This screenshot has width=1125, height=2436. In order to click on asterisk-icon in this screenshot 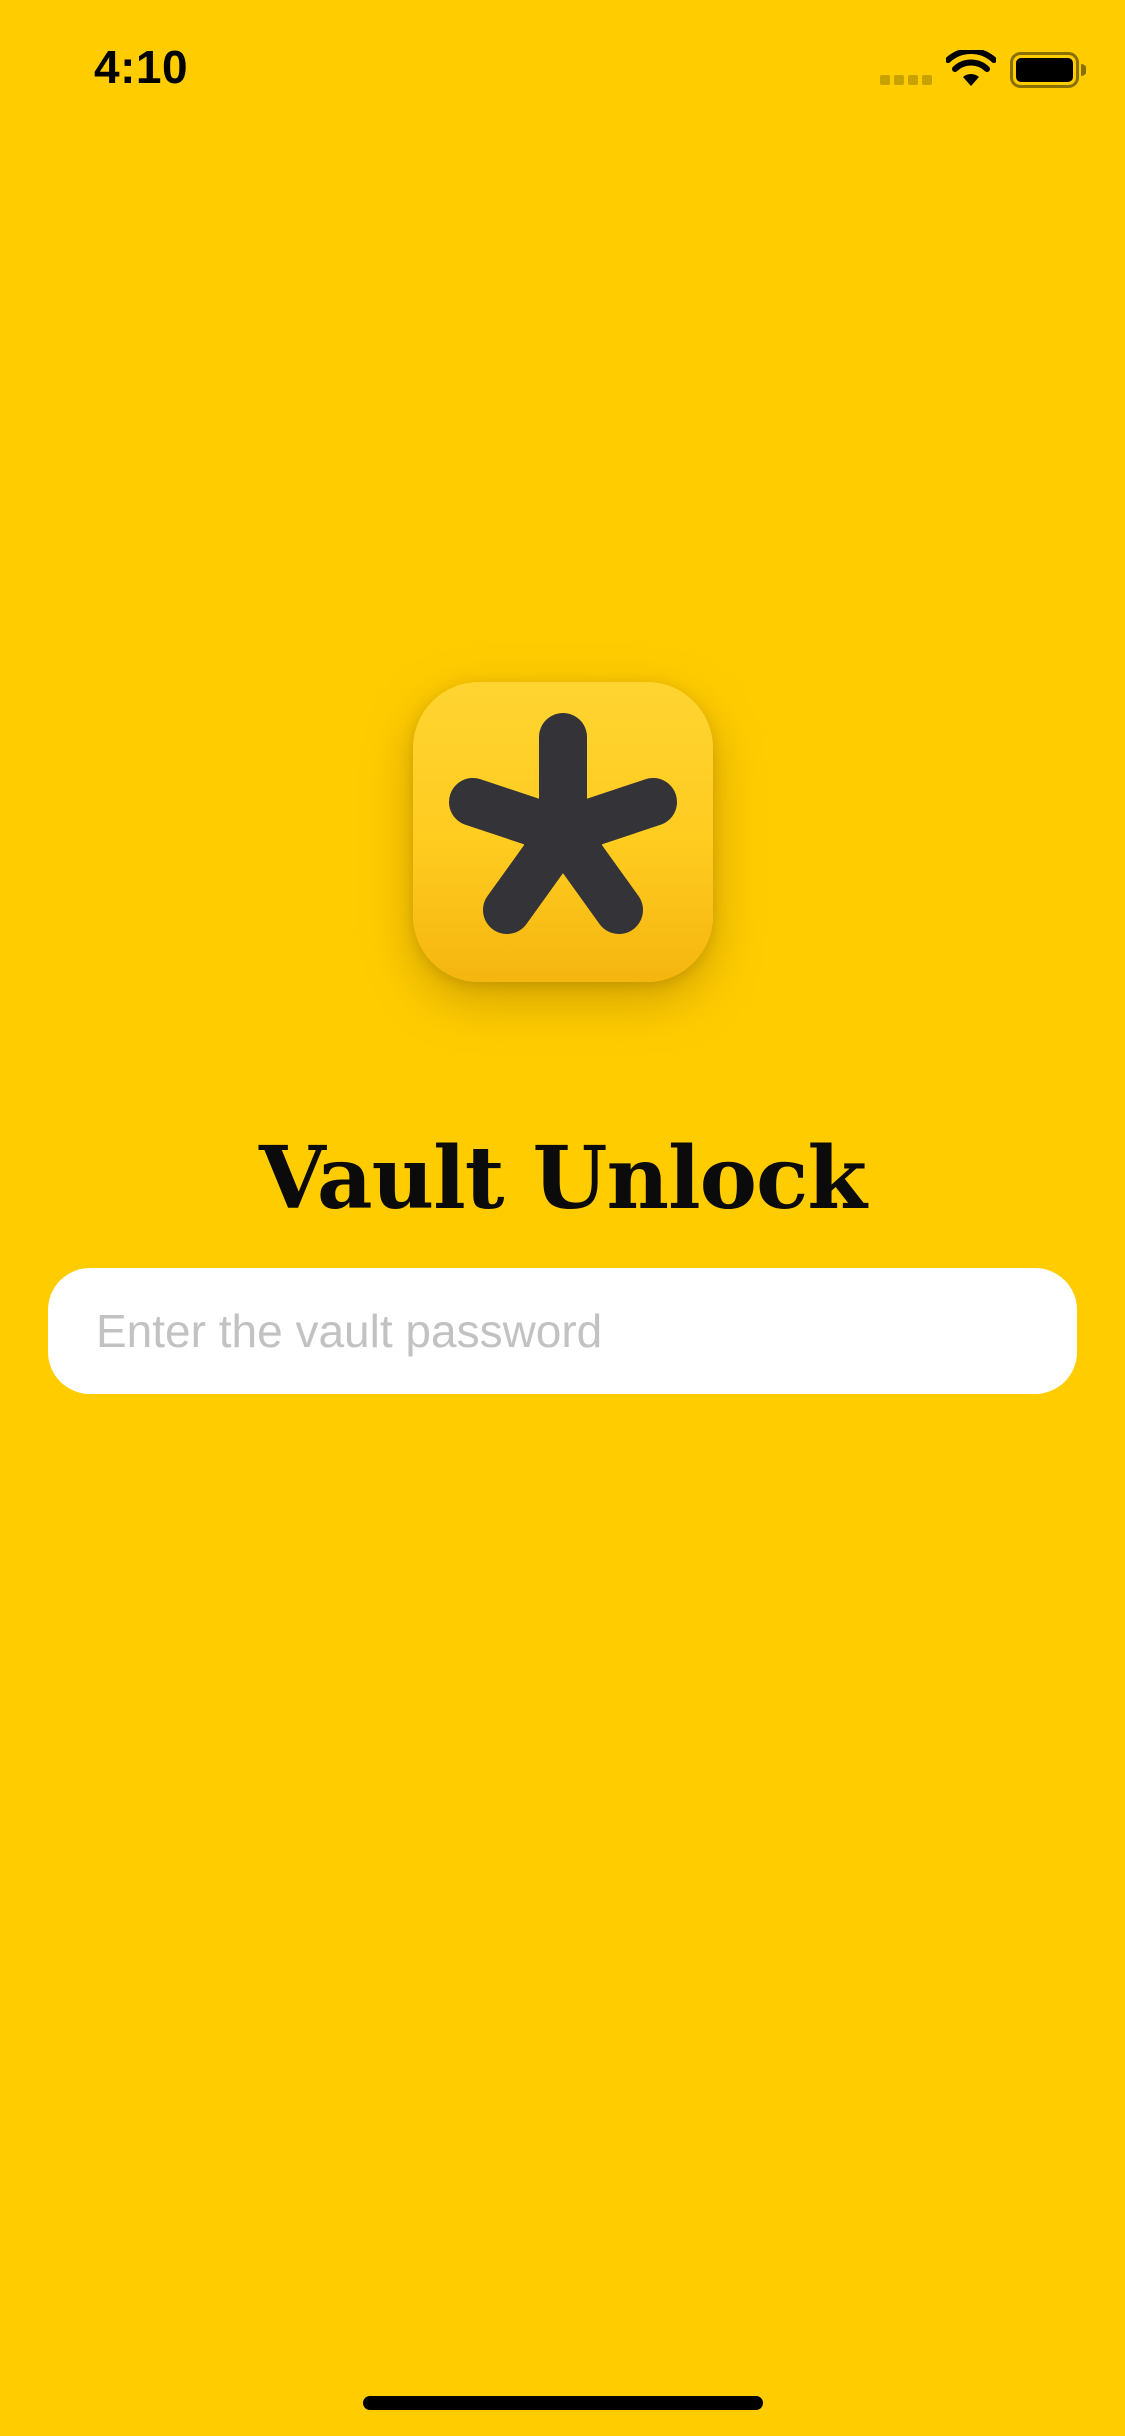, I will do `click(563, 823)`.